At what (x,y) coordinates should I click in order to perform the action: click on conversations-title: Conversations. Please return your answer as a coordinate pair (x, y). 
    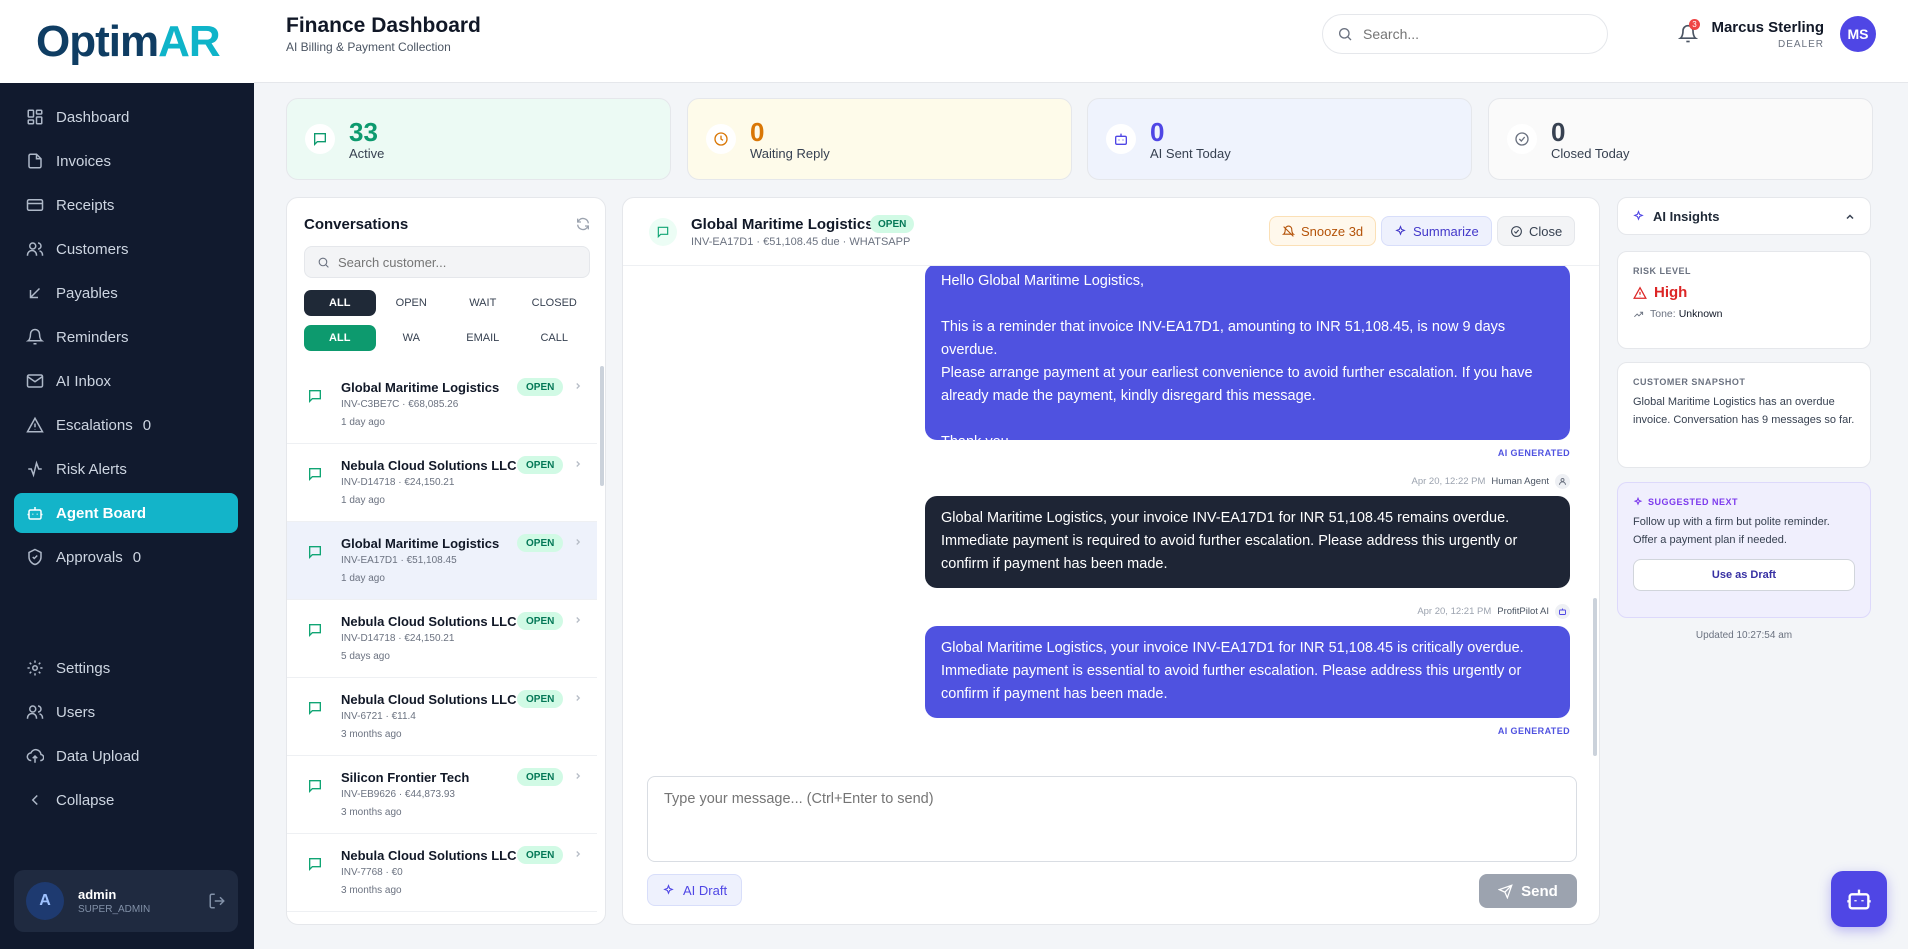
    Looking at the image, I should click on (356, 224).